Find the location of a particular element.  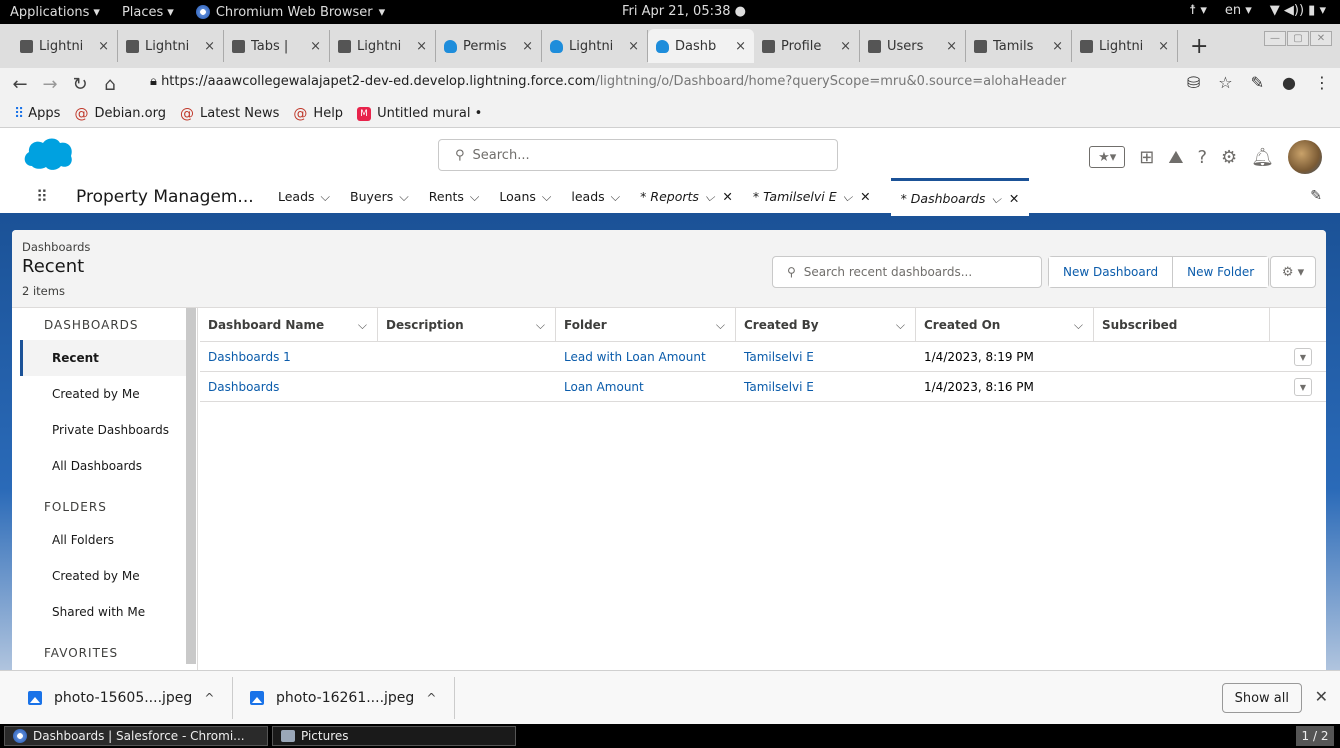

minimize-button: — is located at coordinates (1275, 38).